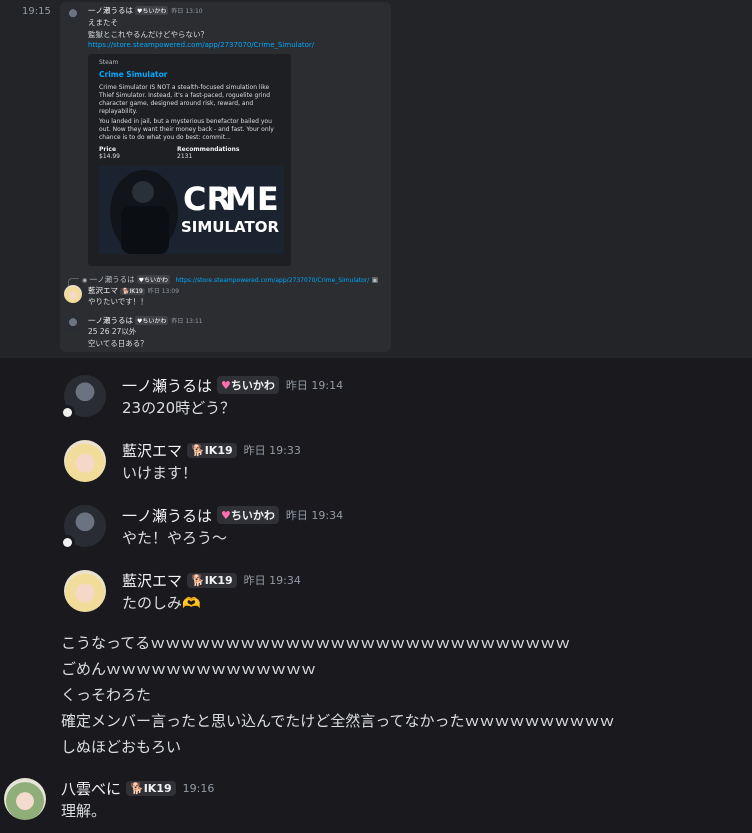 The height and width of the screenshot is (833, 752). I want to click on username: 八雲べに 🐕IK19 19:16, so click(137, 788).